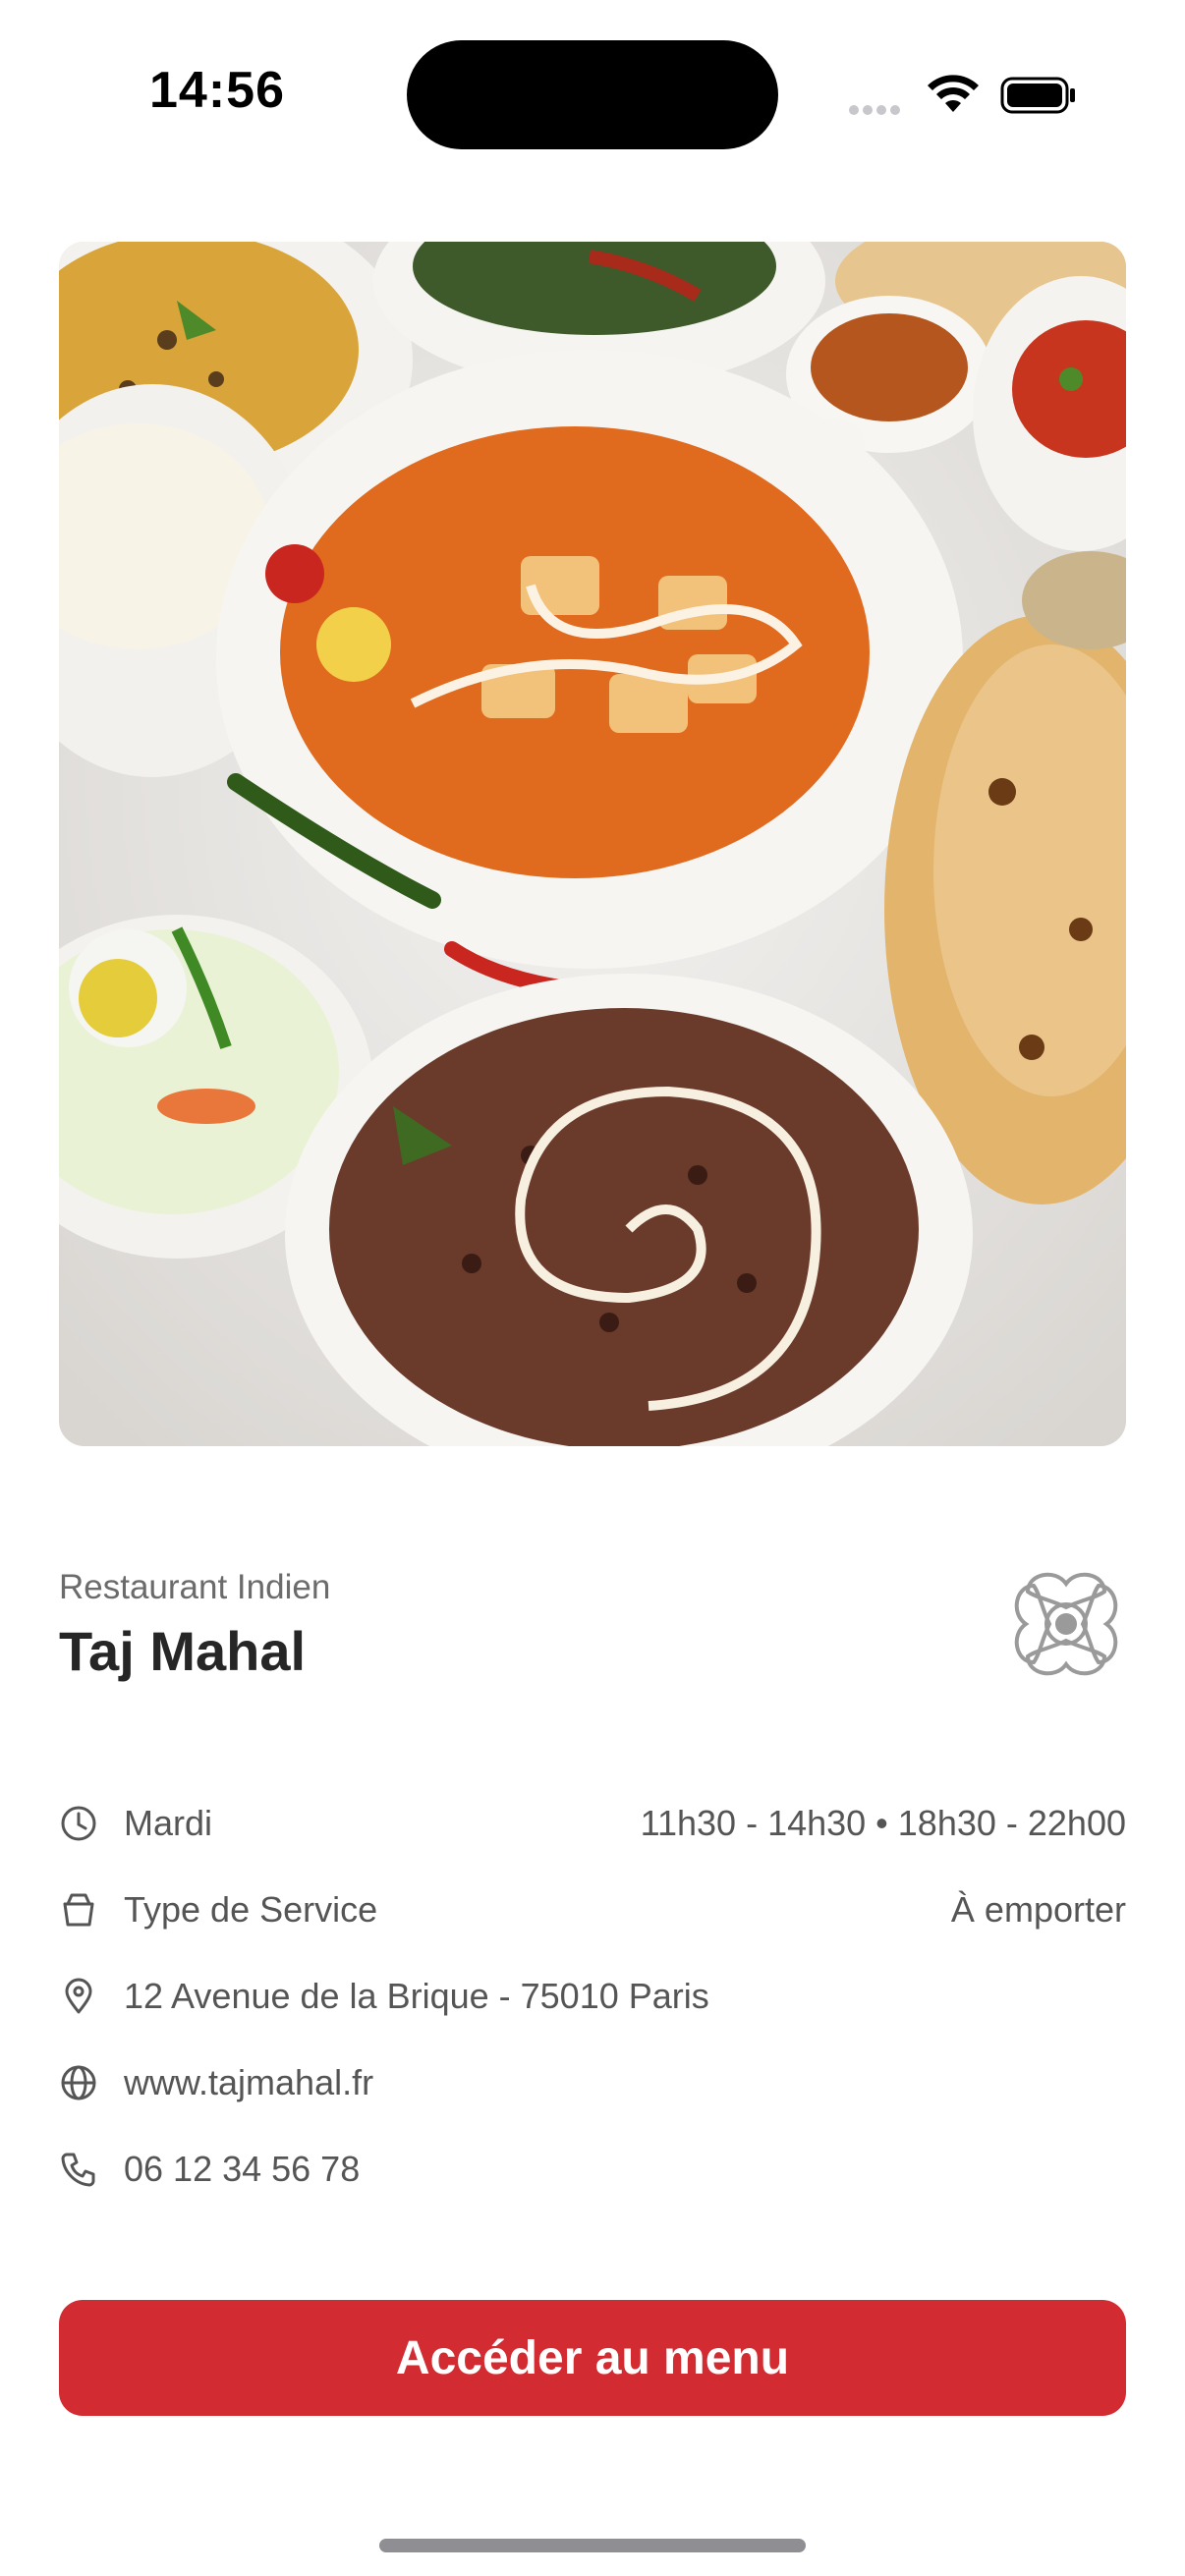 The width and height of the screenshot is (1185, 2576). What do you see at coordinates (1066, 1624) in the screenshot?
I see `restaurant-logo-icon` at bounding box center [1066, 1624].